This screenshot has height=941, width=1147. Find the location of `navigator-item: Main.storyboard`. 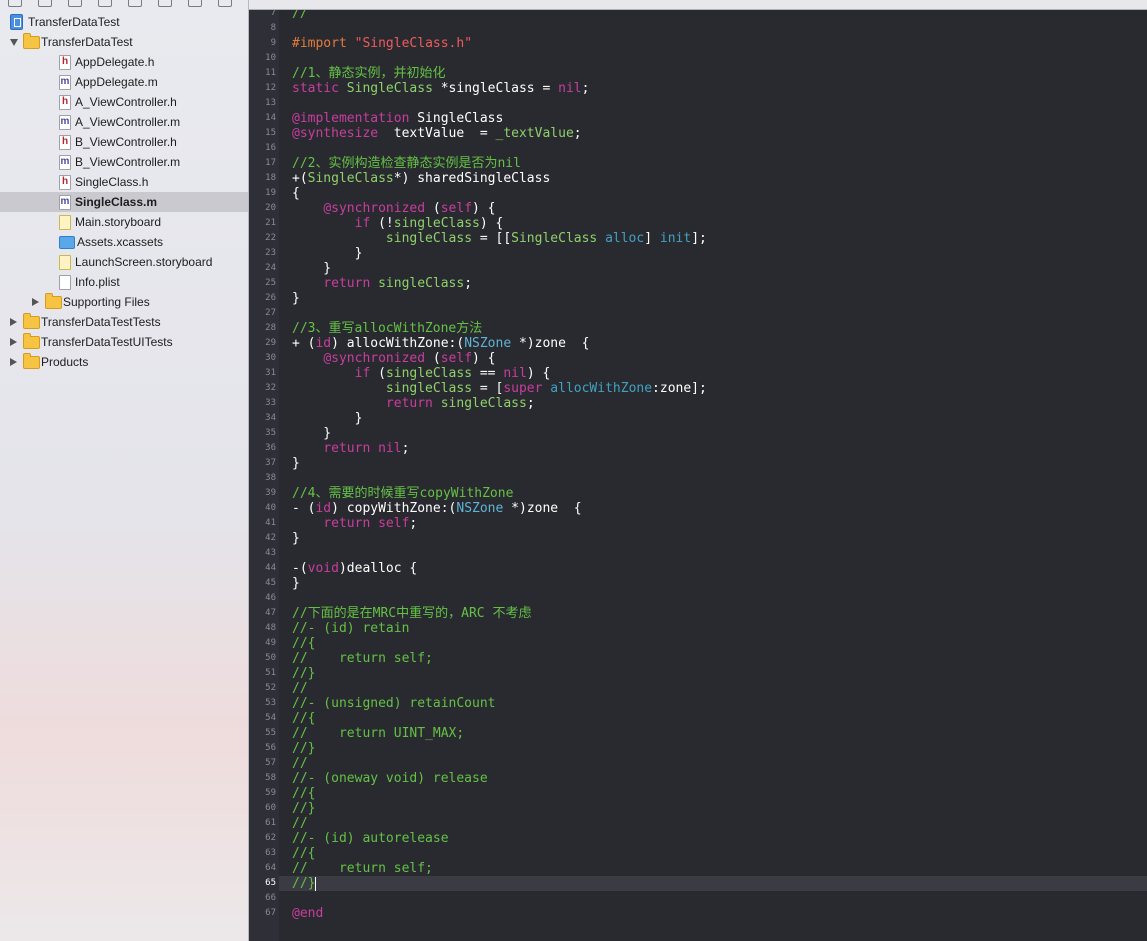

navigator-item: Main.storyboard is located at coordinates (124, 222).